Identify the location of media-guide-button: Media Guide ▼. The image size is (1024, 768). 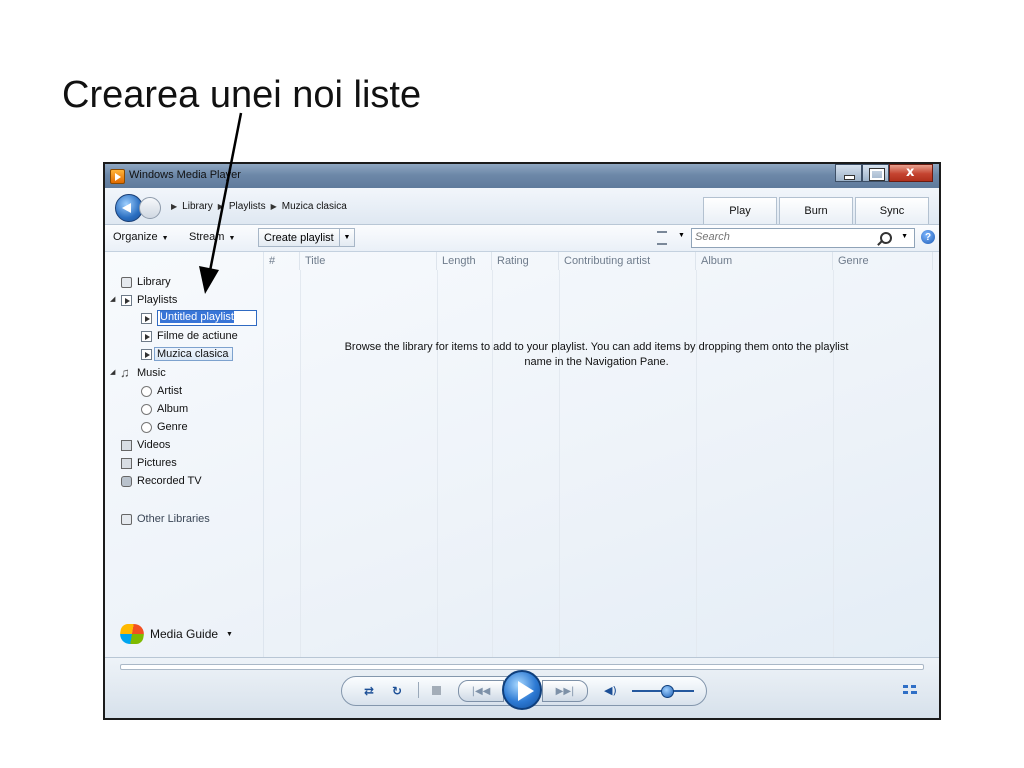
(175, 634).